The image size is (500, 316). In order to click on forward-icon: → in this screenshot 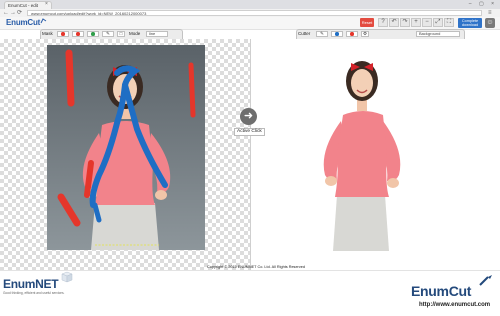, I will do `click(13, 13)`.